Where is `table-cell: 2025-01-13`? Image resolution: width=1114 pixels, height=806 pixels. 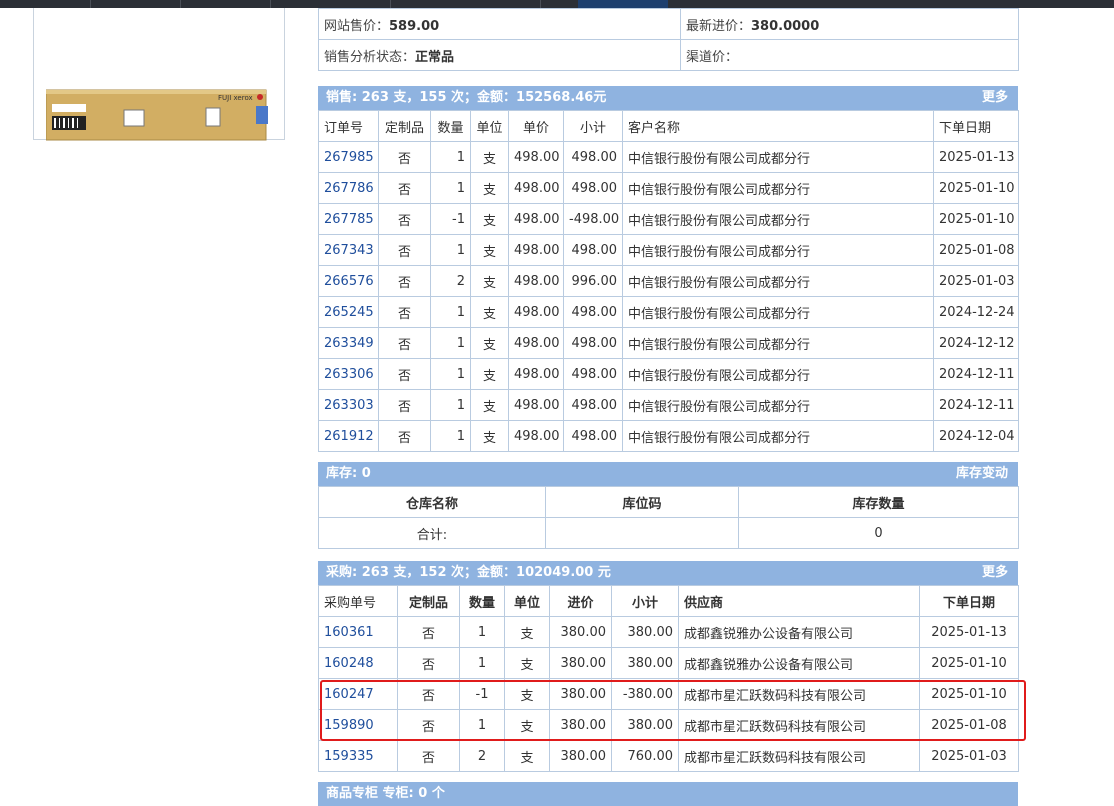
table-cell: 2025-01-13 is located at coordinates (969, 632).